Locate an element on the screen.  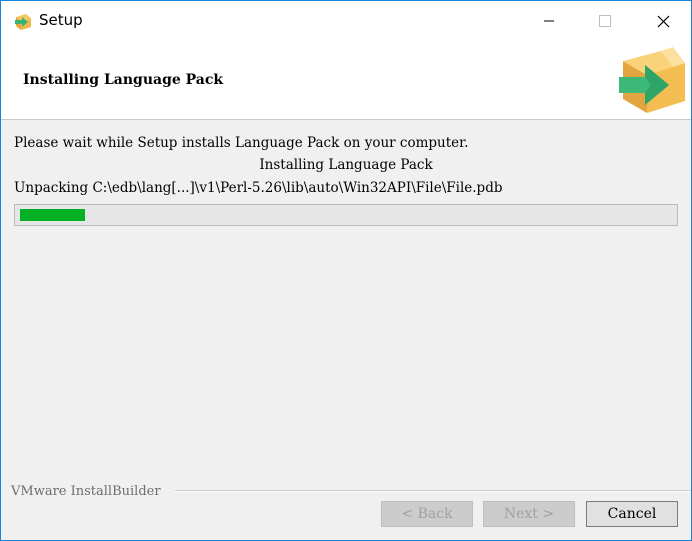
maximize-icon is located at coordinates (605, 21).